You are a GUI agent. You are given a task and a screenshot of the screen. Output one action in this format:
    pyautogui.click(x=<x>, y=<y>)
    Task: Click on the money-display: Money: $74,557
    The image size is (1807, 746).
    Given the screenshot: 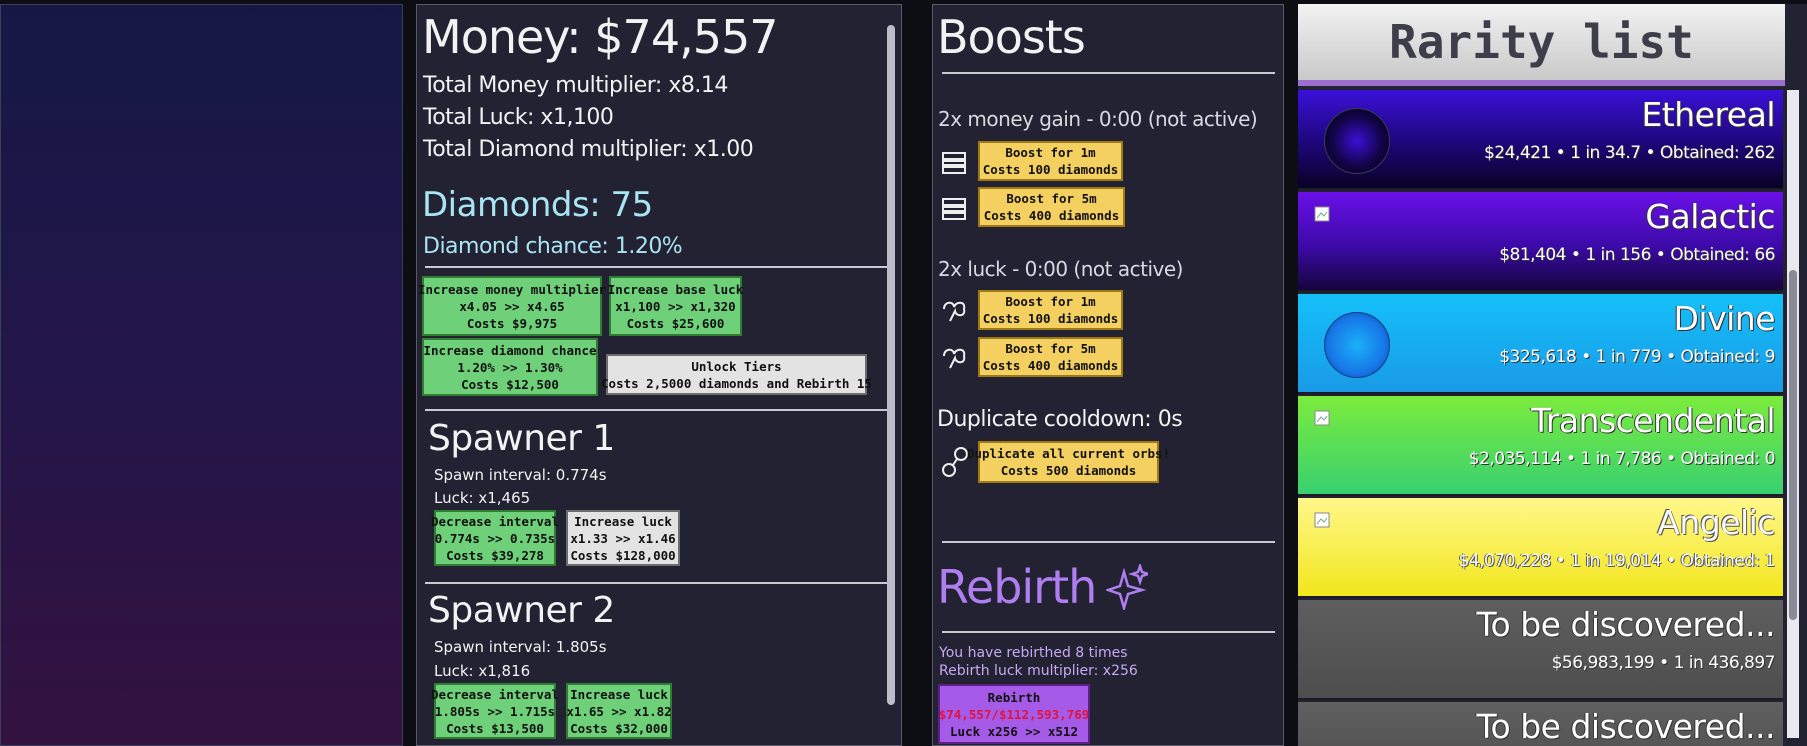 What is the action you would take?
    pyautogui.click(x=600, y=37)
    